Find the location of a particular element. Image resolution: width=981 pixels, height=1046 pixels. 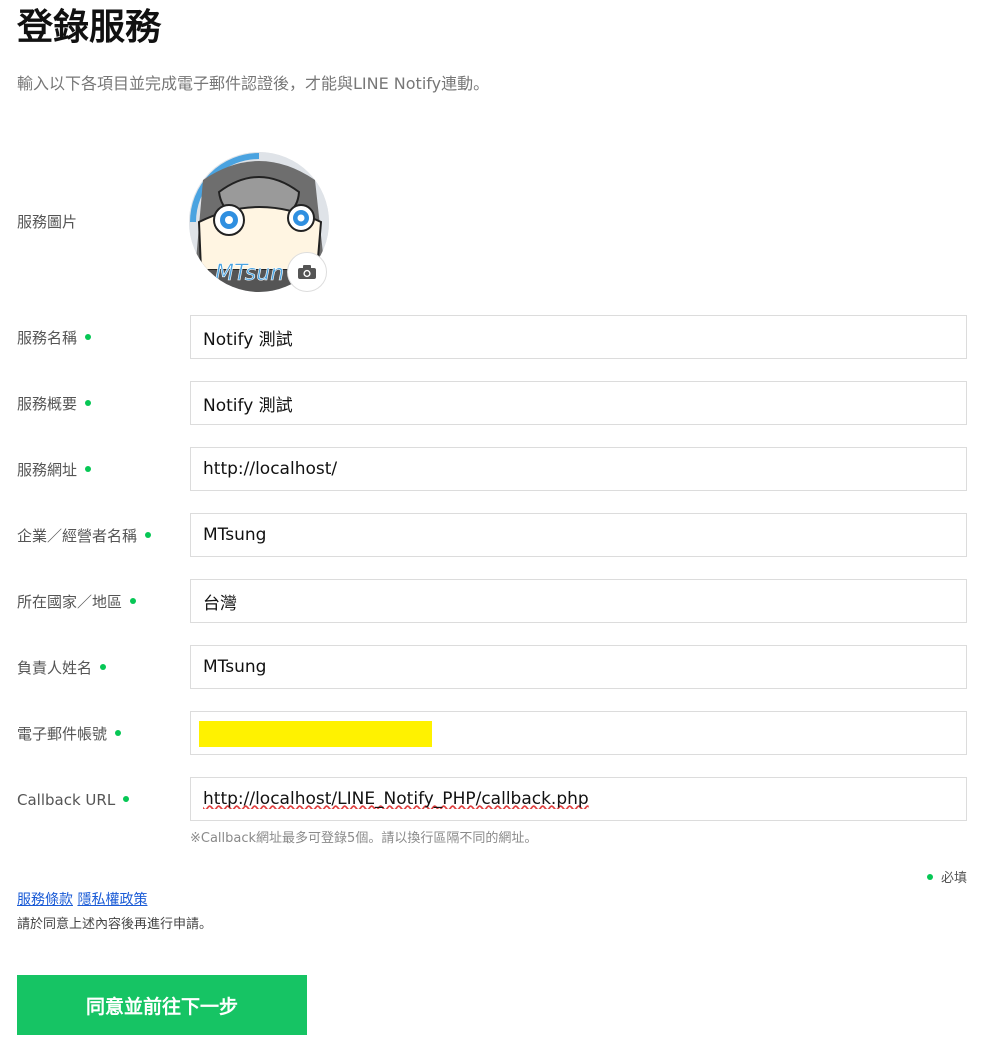

email-field is located at coordinates (578, 733).